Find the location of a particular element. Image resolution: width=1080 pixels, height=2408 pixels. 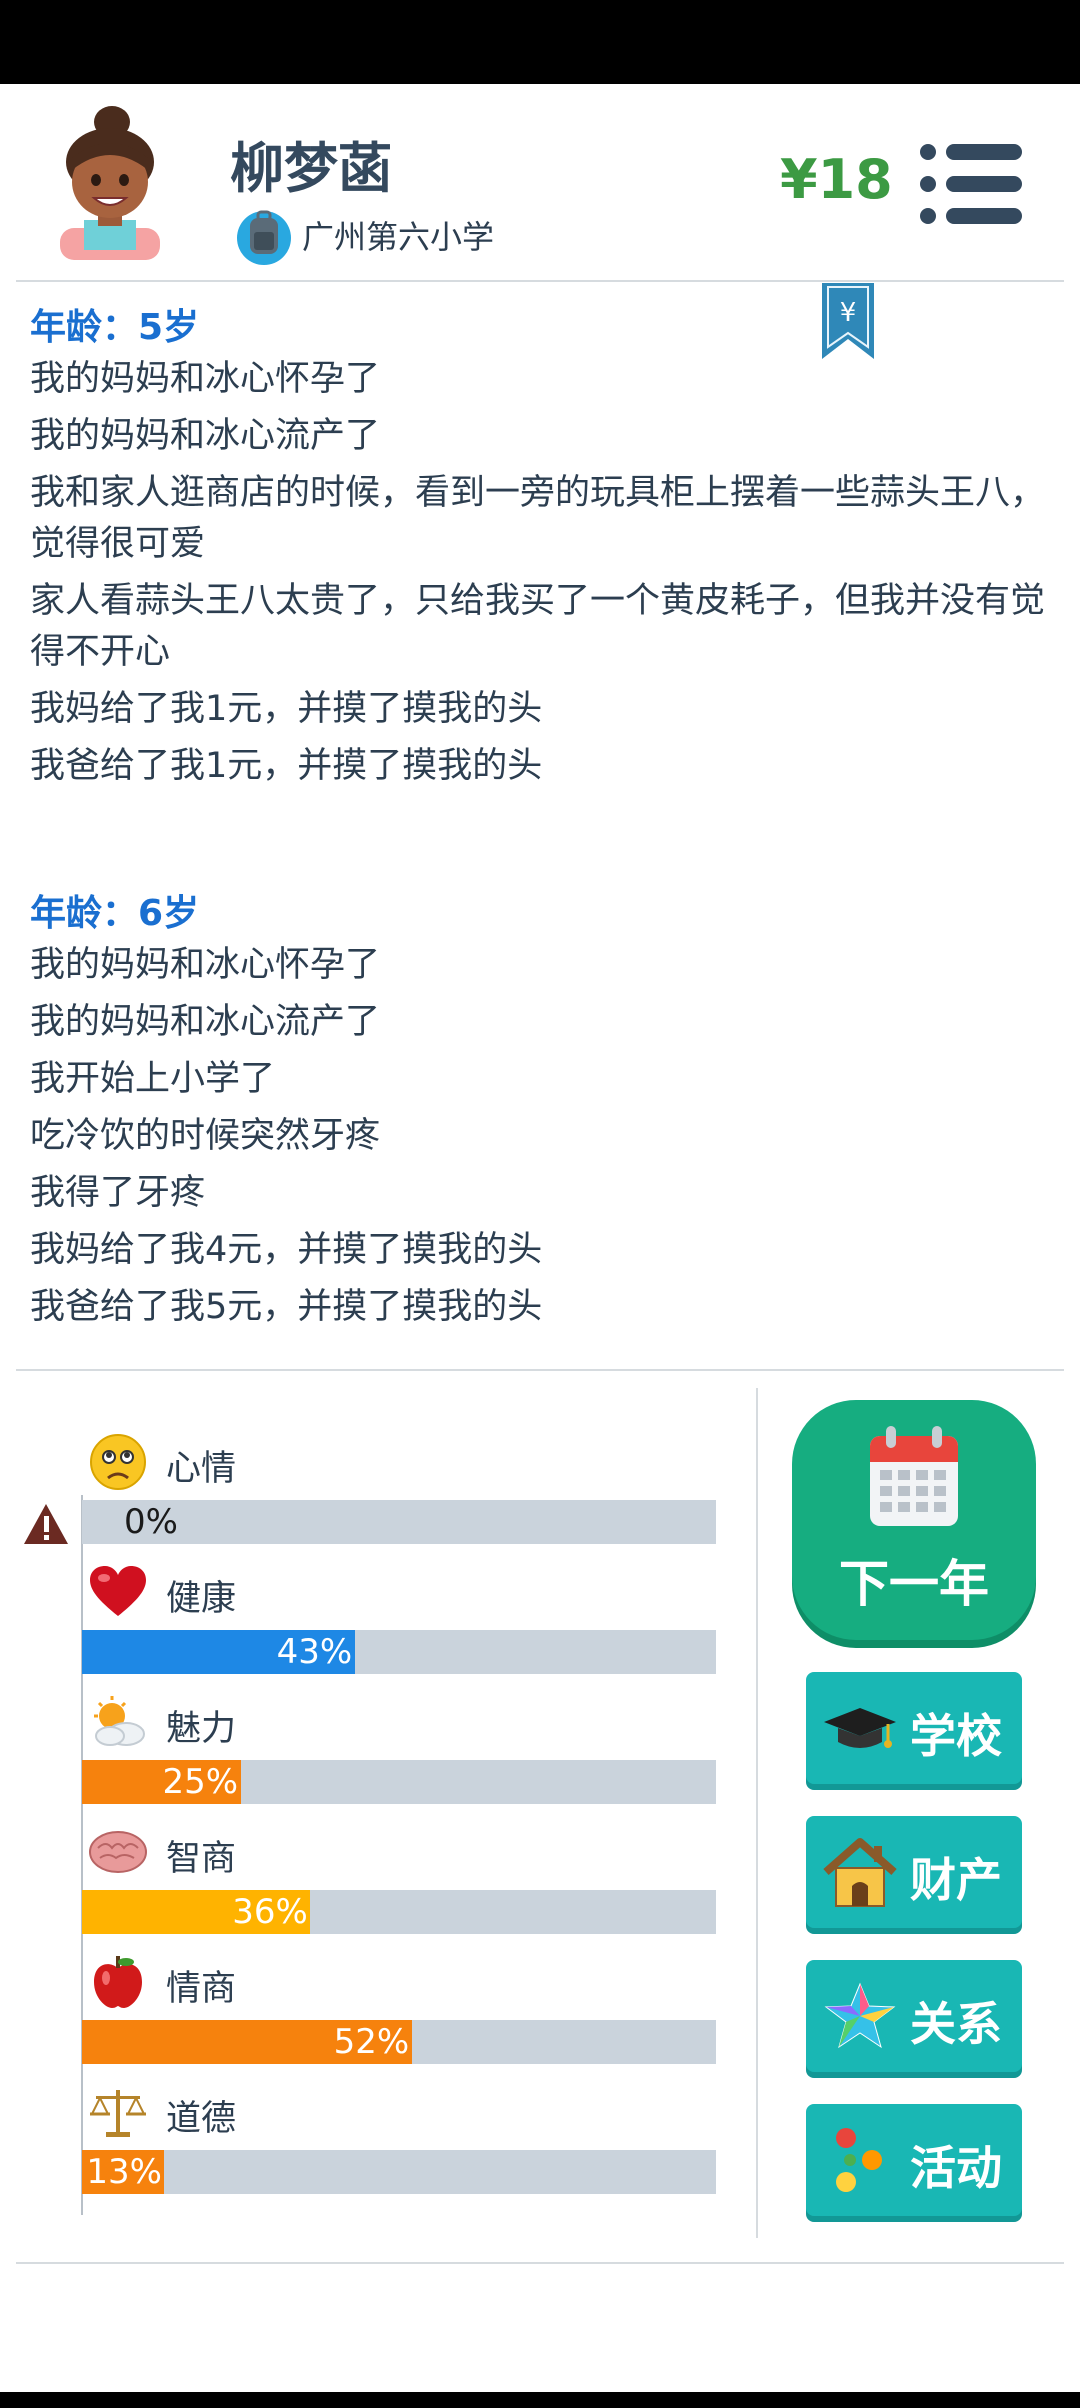

stat-bar: 25% is located at coordinates (399, 1782).